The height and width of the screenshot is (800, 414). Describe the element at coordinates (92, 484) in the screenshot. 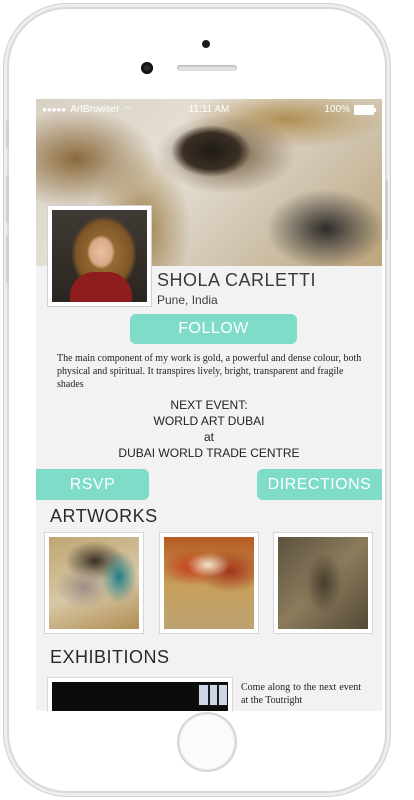

I see `rsvp-button: RSVP` at that location.